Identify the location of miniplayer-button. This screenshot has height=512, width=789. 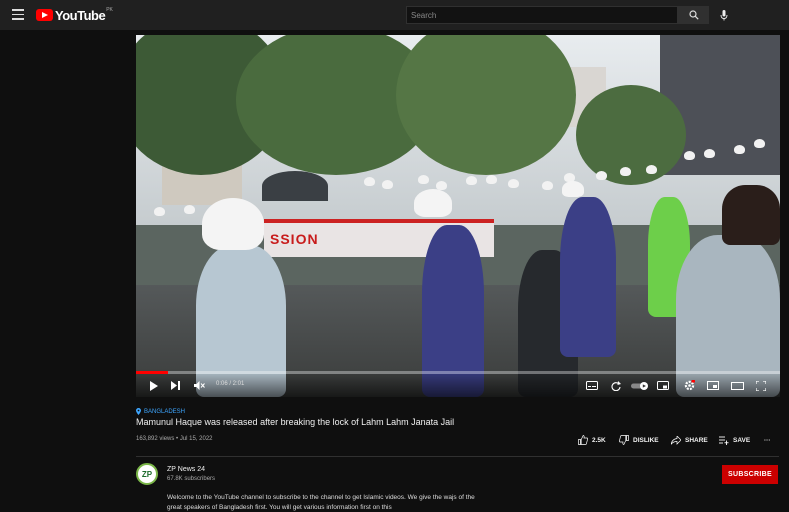
(663, 385).